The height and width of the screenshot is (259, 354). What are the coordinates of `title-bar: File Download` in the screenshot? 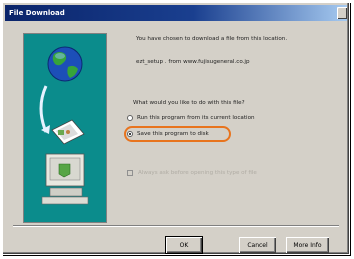 It's located at (176, 13).